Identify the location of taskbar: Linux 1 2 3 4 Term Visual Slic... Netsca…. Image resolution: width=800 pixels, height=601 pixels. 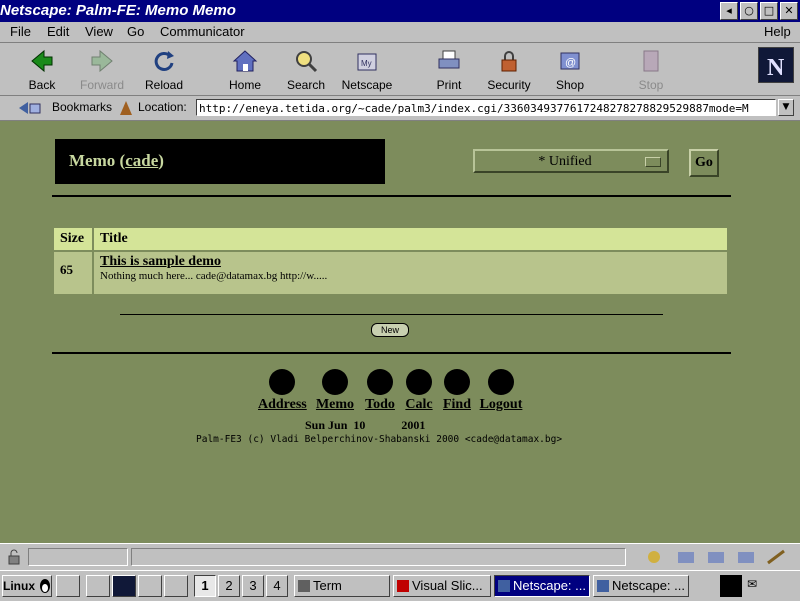
(400, 585).